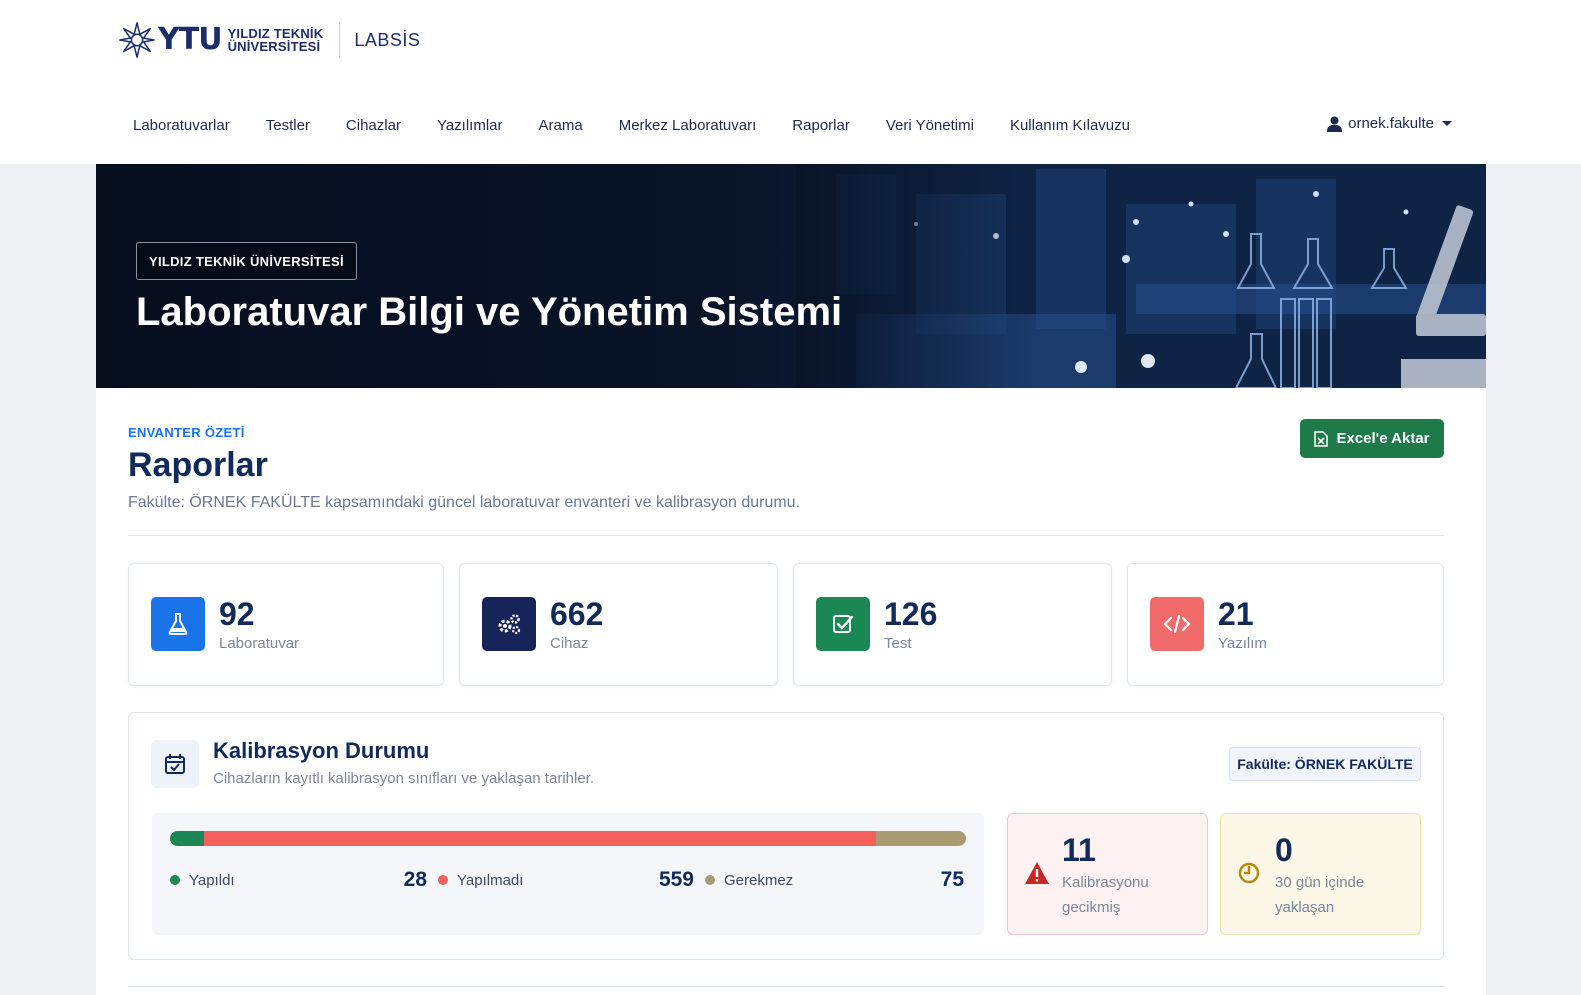  I want to click on university-chip: YILDIZ TEKNİK ÜNİVERSİTESİ, so click(246, 261).